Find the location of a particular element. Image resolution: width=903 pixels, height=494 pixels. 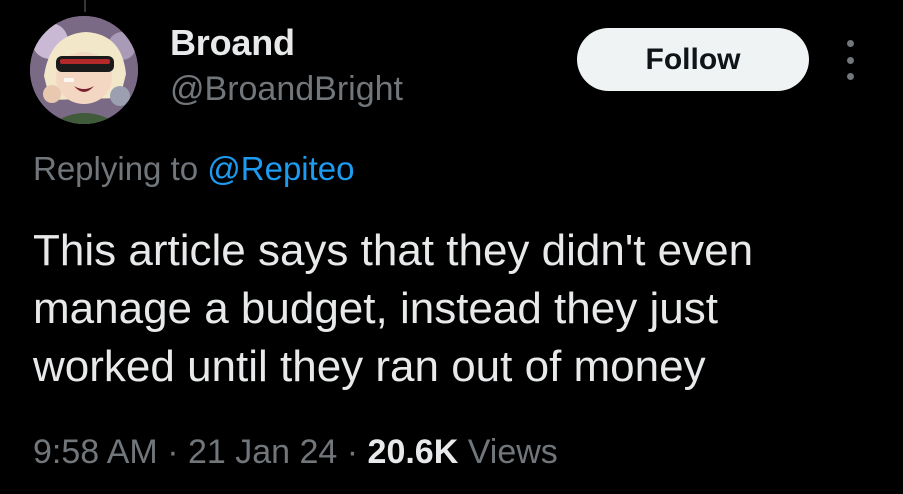

avatar-image is located at coordinates (84, 70).